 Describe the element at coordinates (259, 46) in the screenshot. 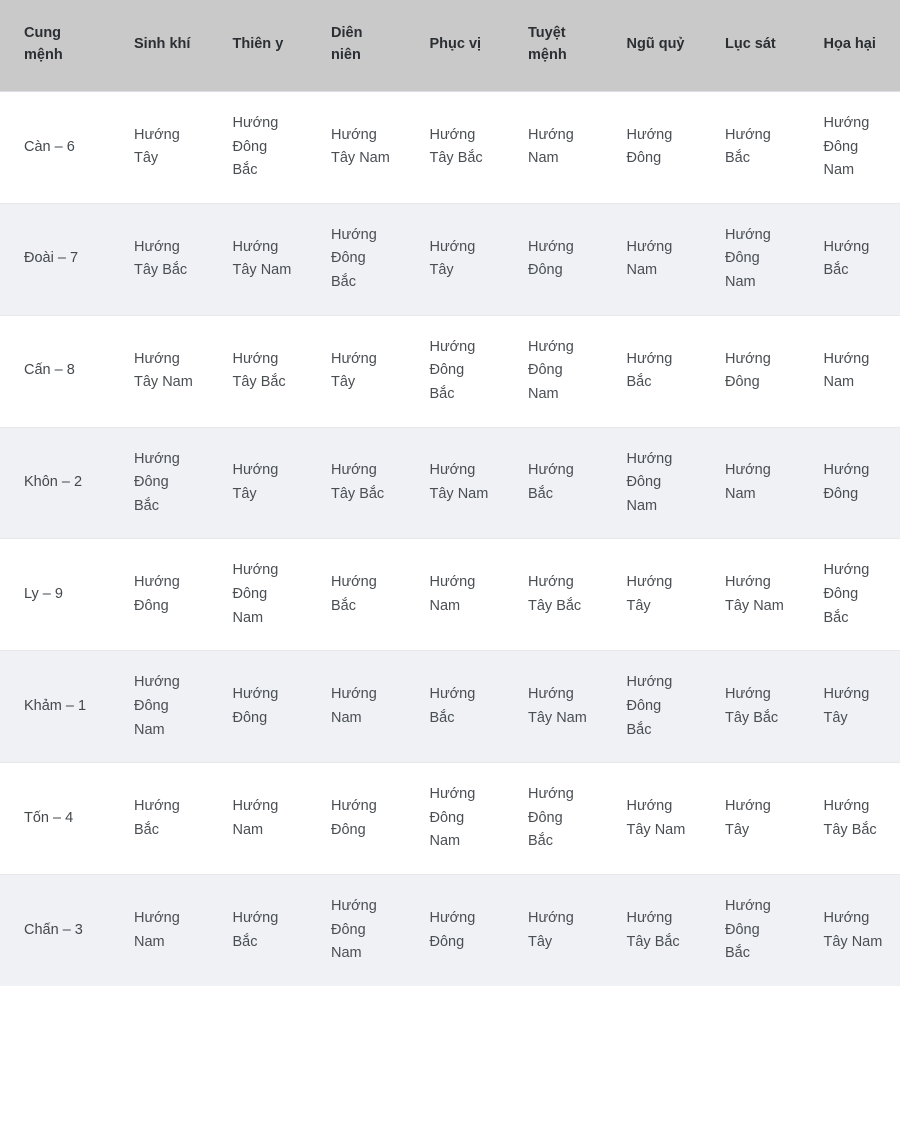

I see `column-header-thien-y: Thiên y` at that location.